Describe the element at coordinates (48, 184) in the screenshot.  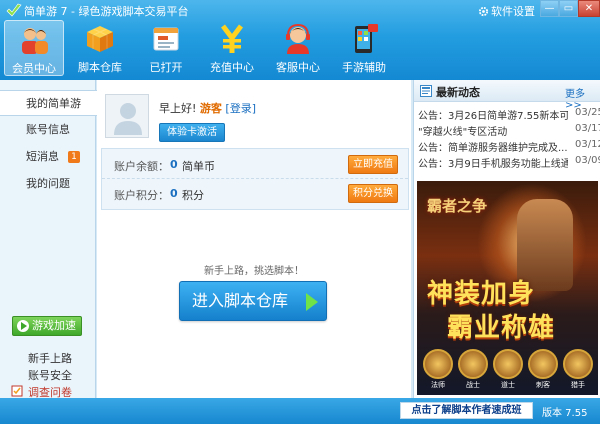
I see `sidebar-item-my-questions: 我的问题` at that location.